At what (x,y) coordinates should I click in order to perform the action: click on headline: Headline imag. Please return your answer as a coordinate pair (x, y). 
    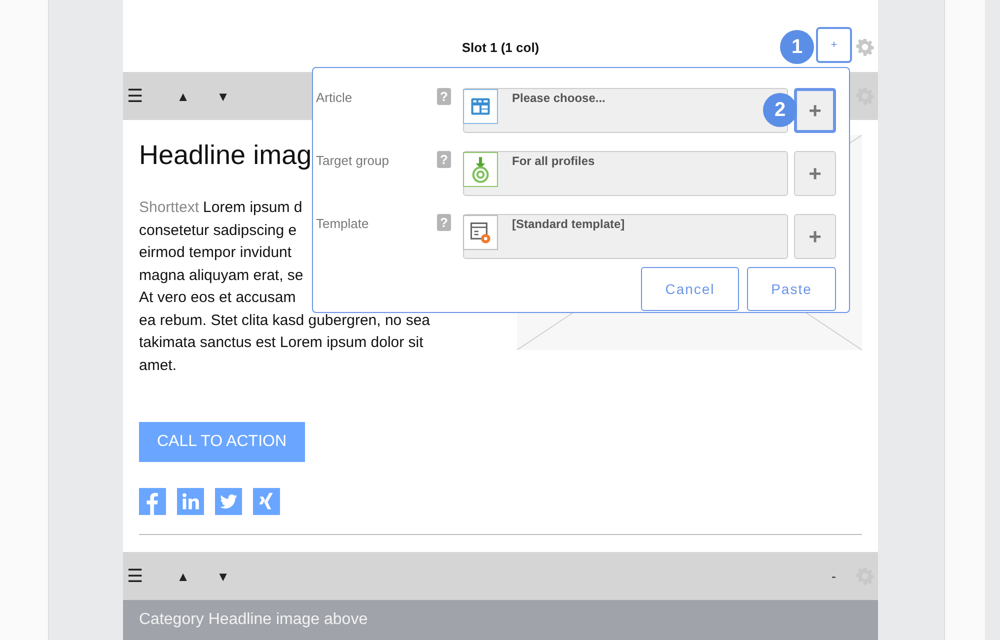
    Looking at the image, I should click on (225, 155).